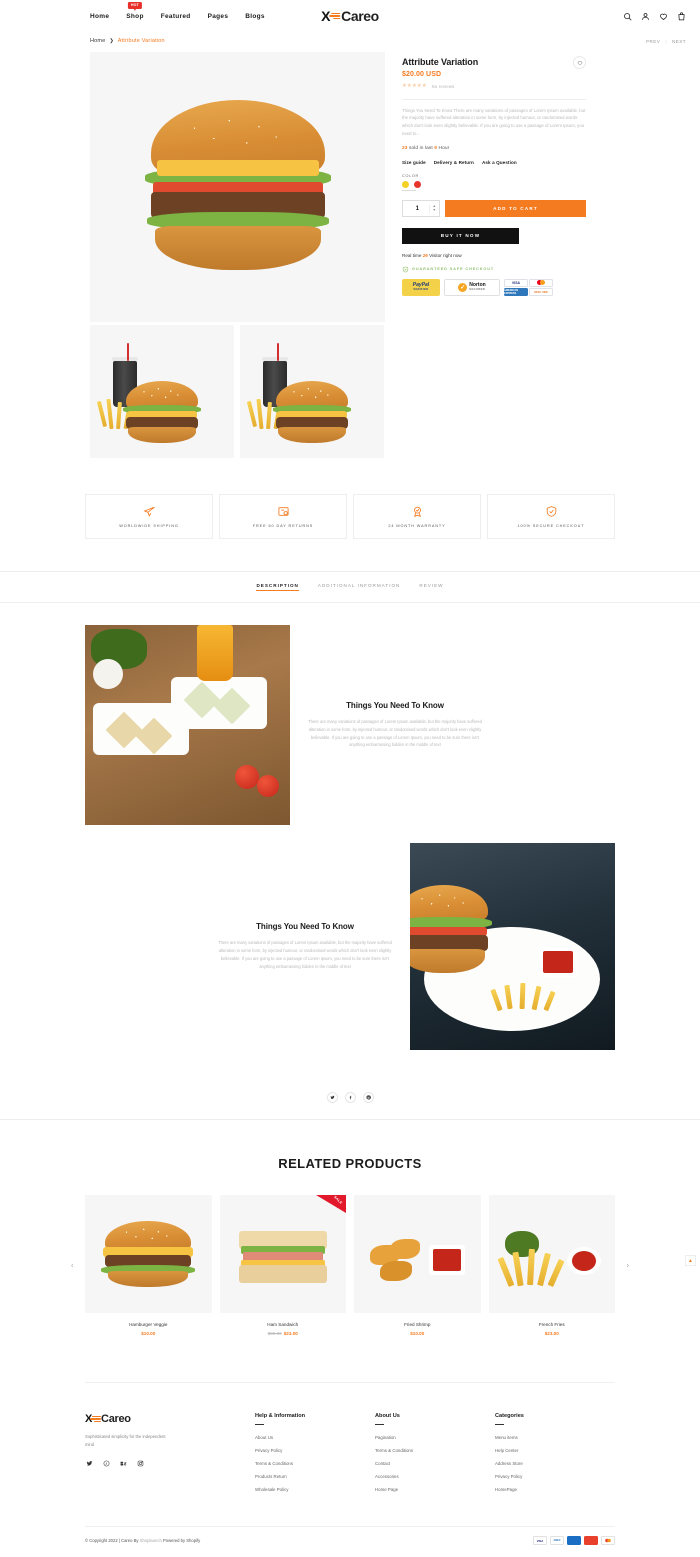 The image size is (700, 1557). I want to click on footer-link: Accessories, so click(435, 1476).